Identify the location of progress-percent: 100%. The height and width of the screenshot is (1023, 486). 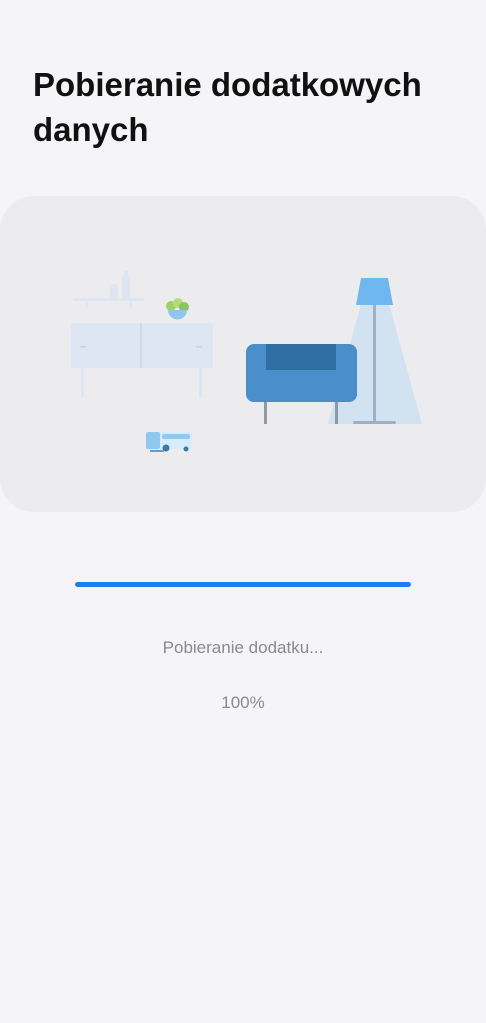
(243, 702).